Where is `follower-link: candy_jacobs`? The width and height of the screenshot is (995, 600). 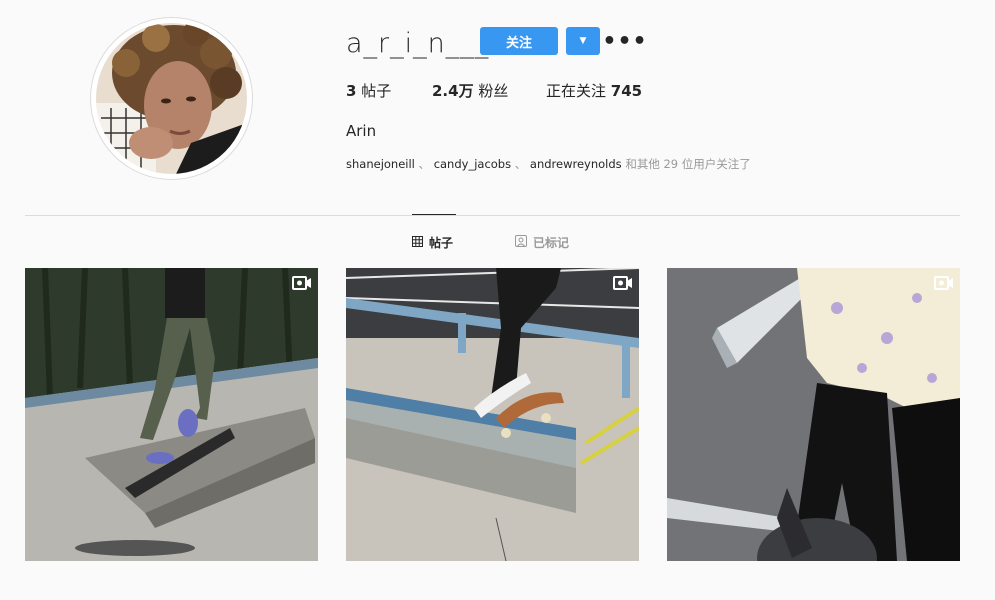
follower-link: candy_jacobs is located at coordinates (472, 164).